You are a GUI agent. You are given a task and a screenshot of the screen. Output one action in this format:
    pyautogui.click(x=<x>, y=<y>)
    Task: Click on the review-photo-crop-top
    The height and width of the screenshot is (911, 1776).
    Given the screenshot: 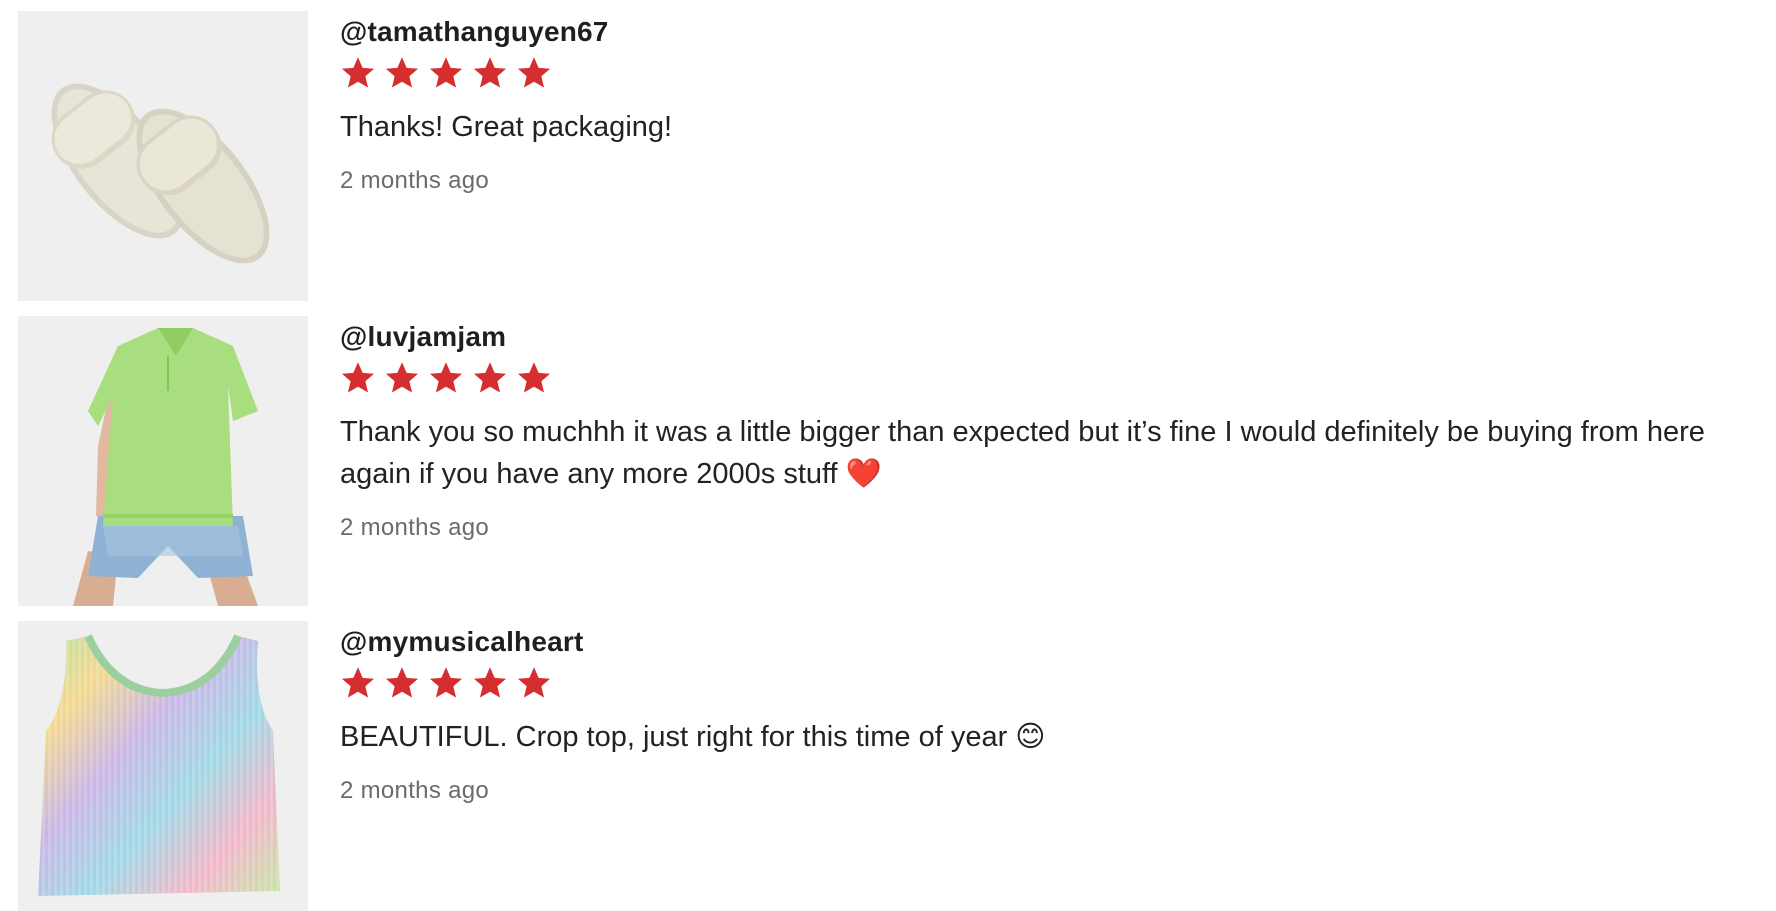 What is the action you would take?
    pyautogui.click(x=163, y=766)
    